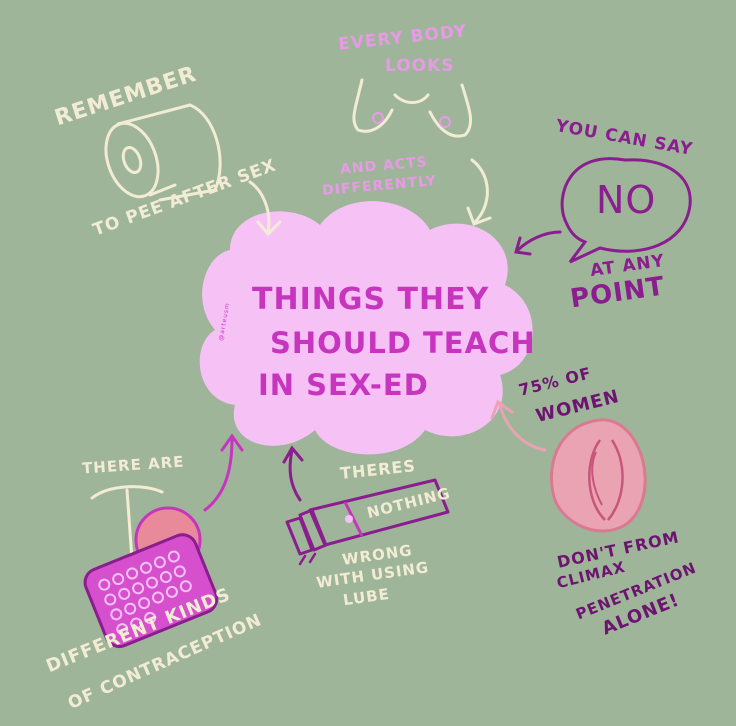 The image size is (736, 726). What do you see at coordinates (349, 519) in the screenshot?
I see `lube-dot-icon` at bounding box center [349, 519].